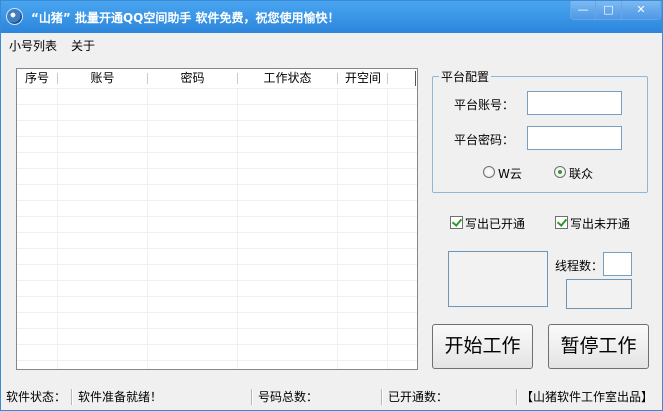  Describe the element at coordinates (617, 264) in the screenshot. I see `threads-input` at that location.